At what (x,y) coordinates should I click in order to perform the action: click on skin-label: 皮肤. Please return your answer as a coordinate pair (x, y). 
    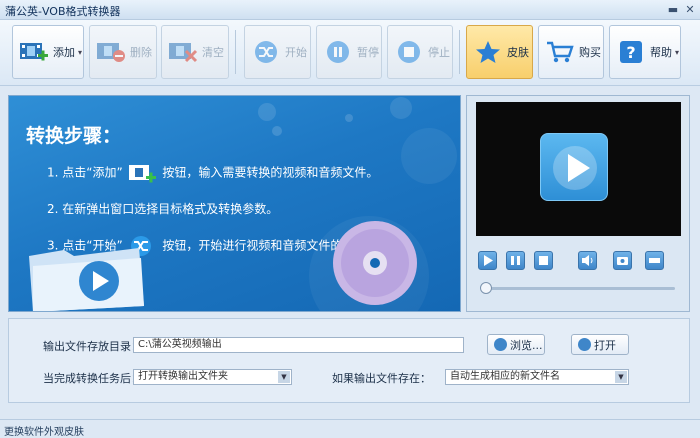
    Looking at the image, I should click on (518, 52).